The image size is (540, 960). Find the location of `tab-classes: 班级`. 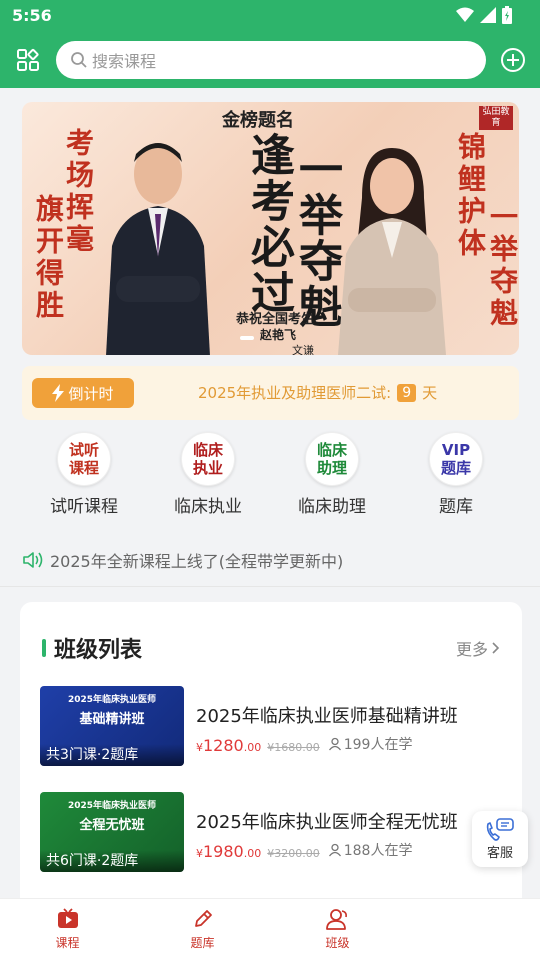

tab-classes: 班级 is located at coordinates (337, 929).